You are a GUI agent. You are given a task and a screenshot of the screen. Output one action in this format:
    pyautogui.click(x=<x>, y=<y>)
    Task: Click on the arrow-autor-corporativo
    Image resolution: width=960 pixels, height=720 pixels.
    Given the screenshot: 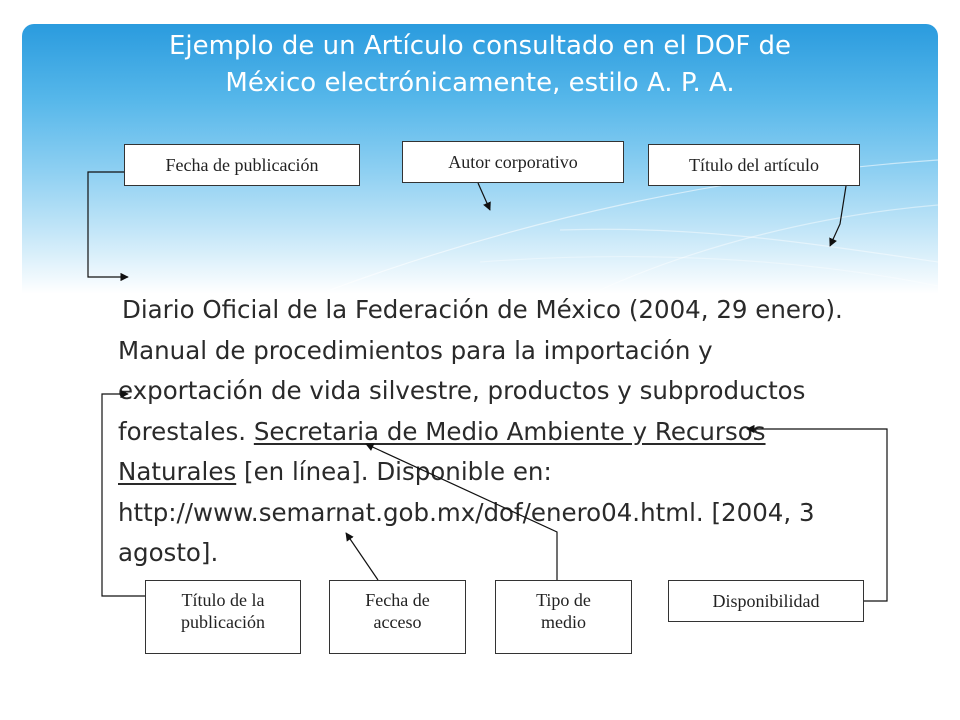 What is the action you would take?
    pyautogui.click(x=484, y=196)
    